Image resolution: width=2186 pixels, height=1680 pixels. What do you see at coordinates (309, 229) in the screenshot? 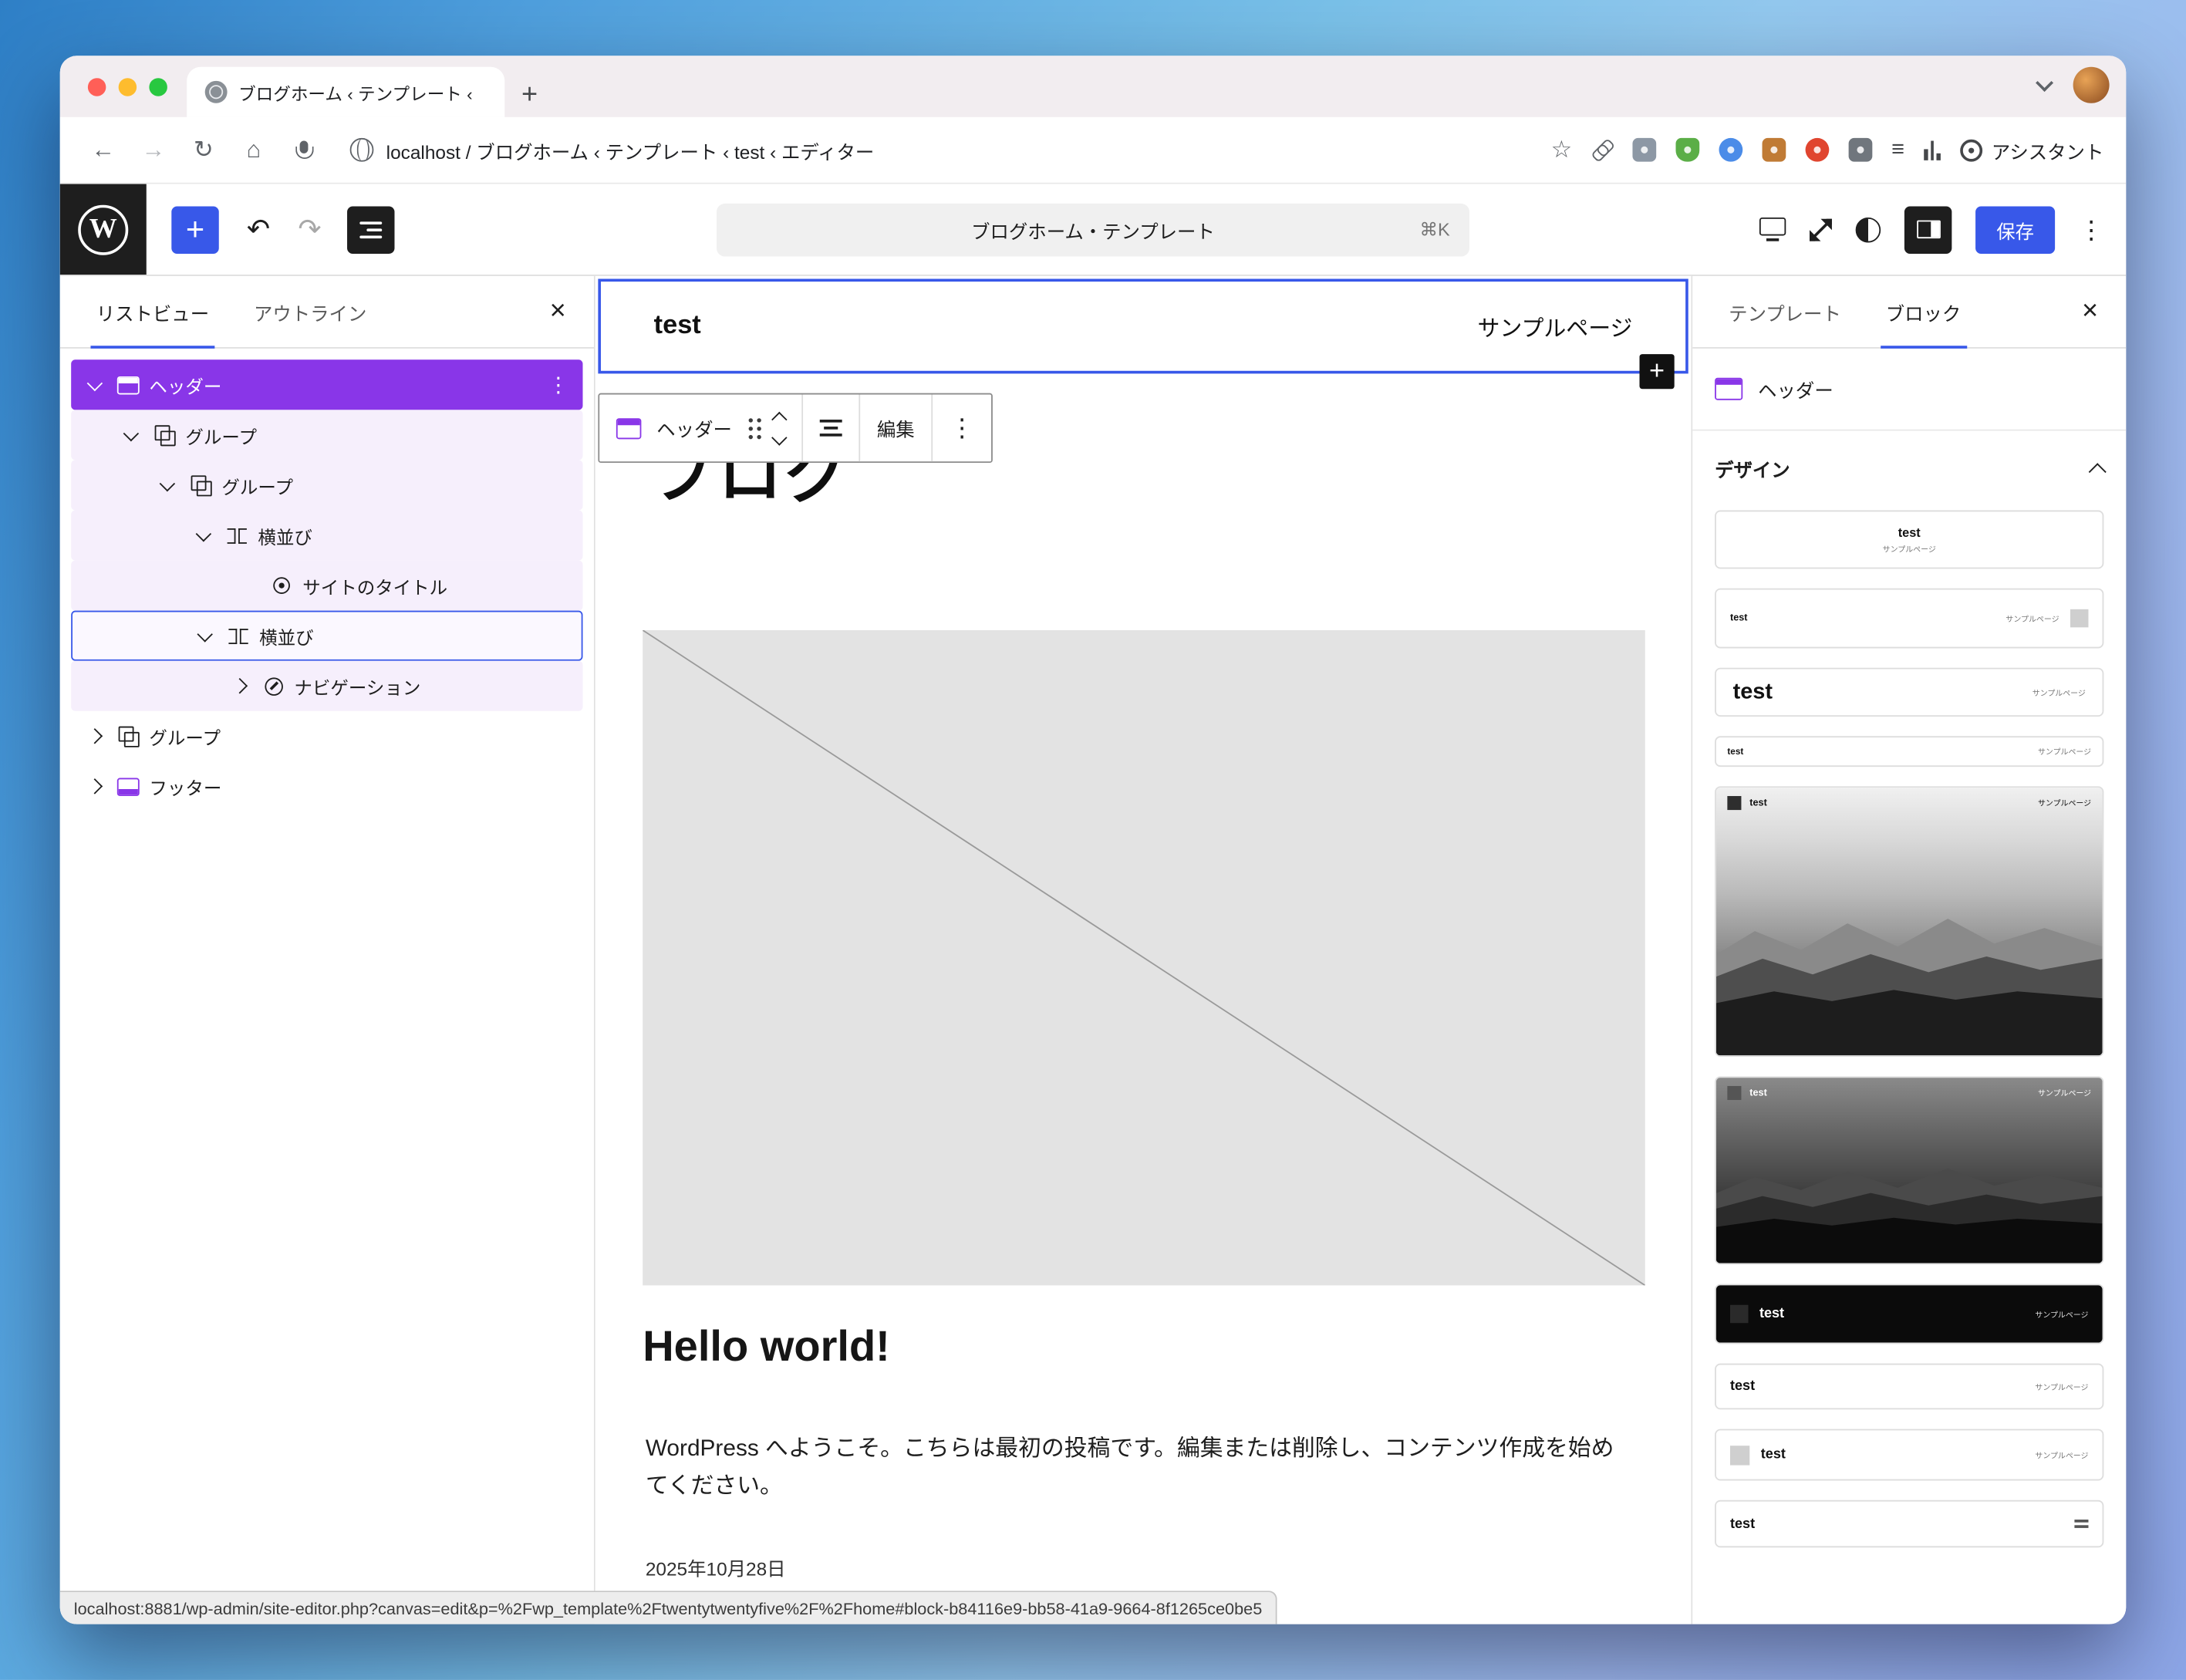
I see `redo-button: ↷` at bounding box center [309, 229].